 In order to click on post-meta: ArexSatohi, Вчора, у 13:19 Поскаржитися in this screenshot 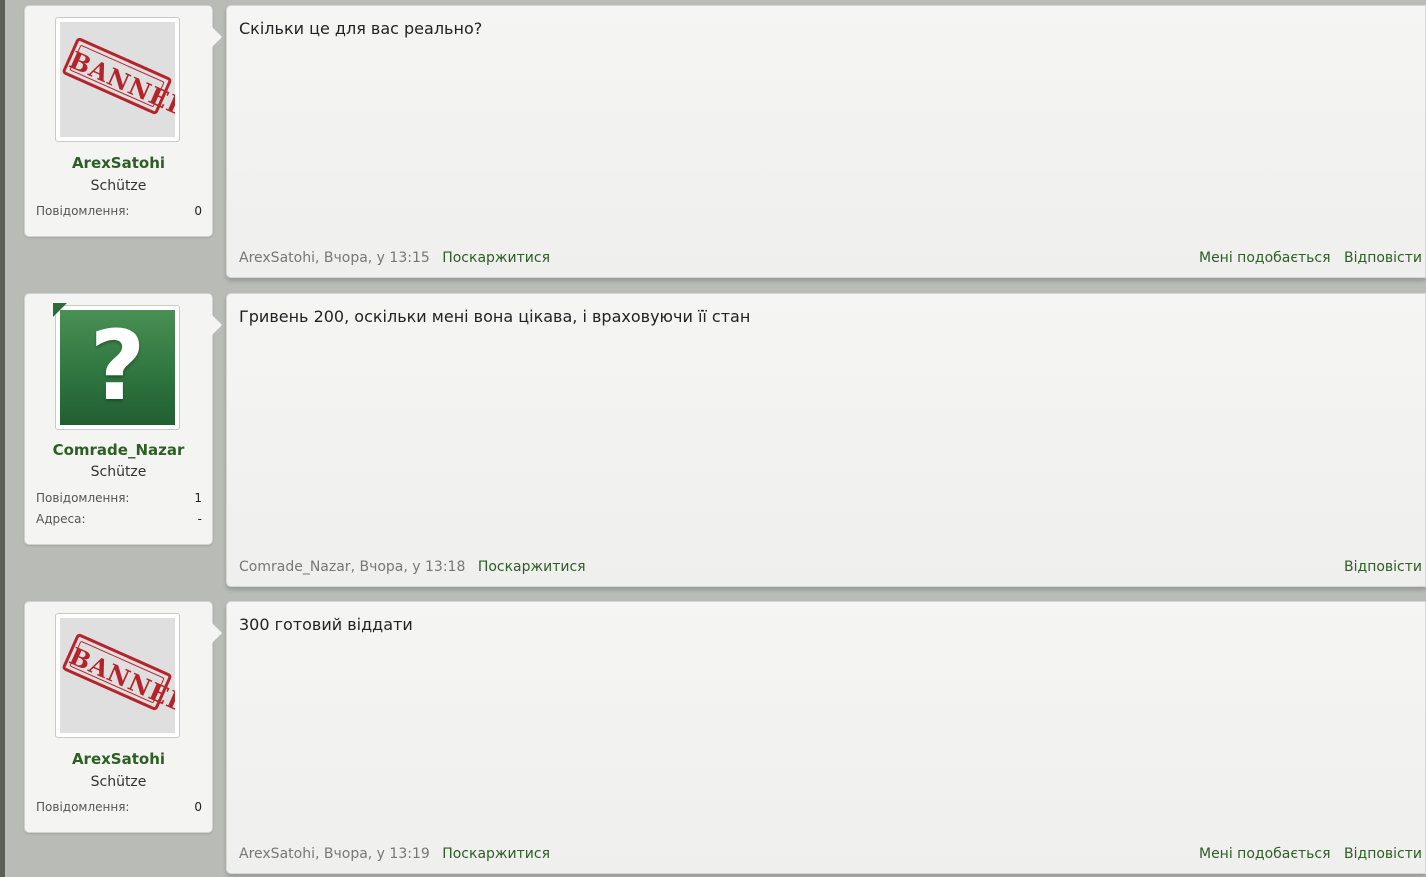, I will do `click(395, 854)`.